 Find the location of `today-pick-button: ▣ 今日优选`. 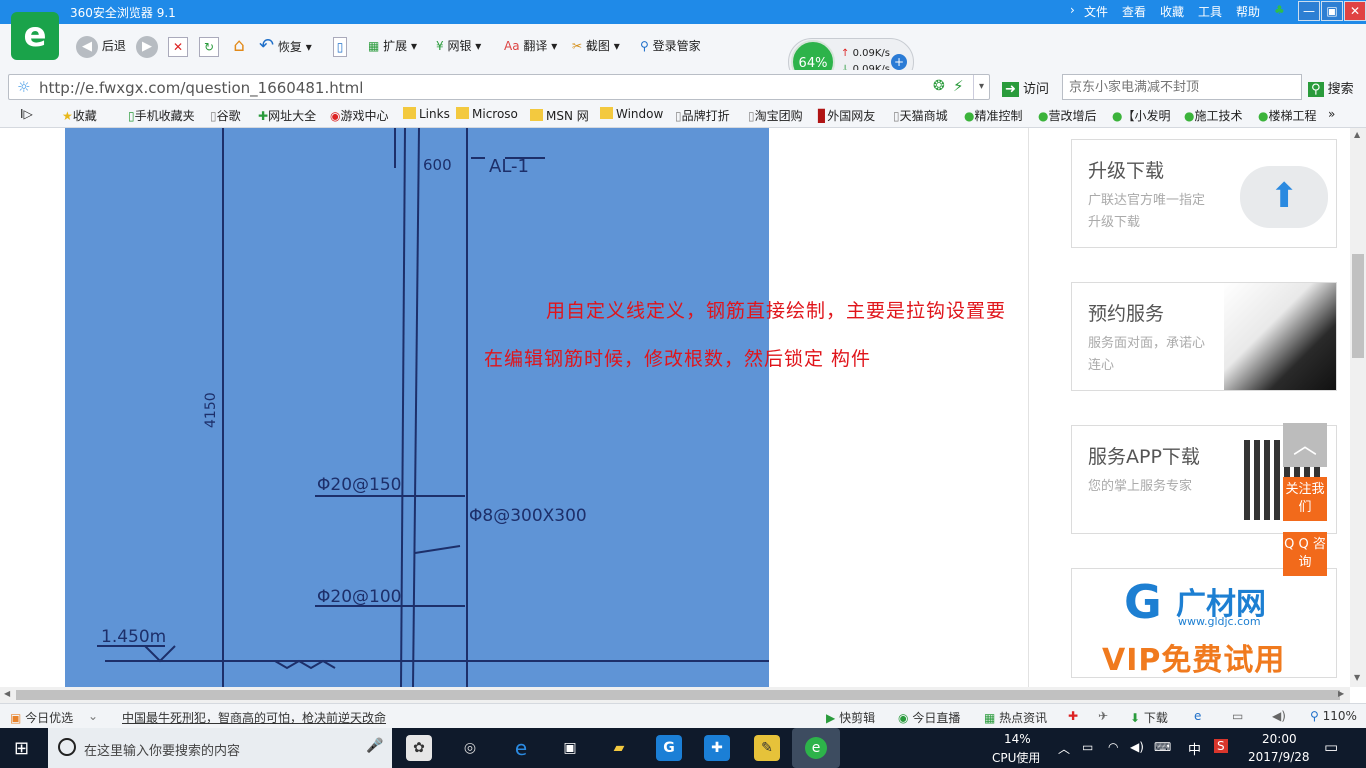

today-pick-button: ▣ 今日优选 is located at coordinates (41, 717).